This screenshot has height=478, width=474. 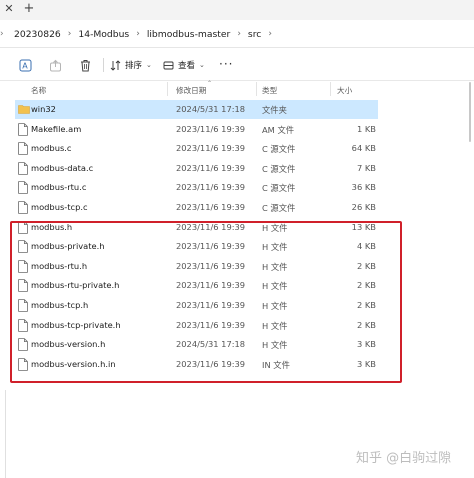 I want to click on file-row: modbus-tcp.c 2023/11/6 19:39 C 源文件 26 KB, so click(x=196, y=207).